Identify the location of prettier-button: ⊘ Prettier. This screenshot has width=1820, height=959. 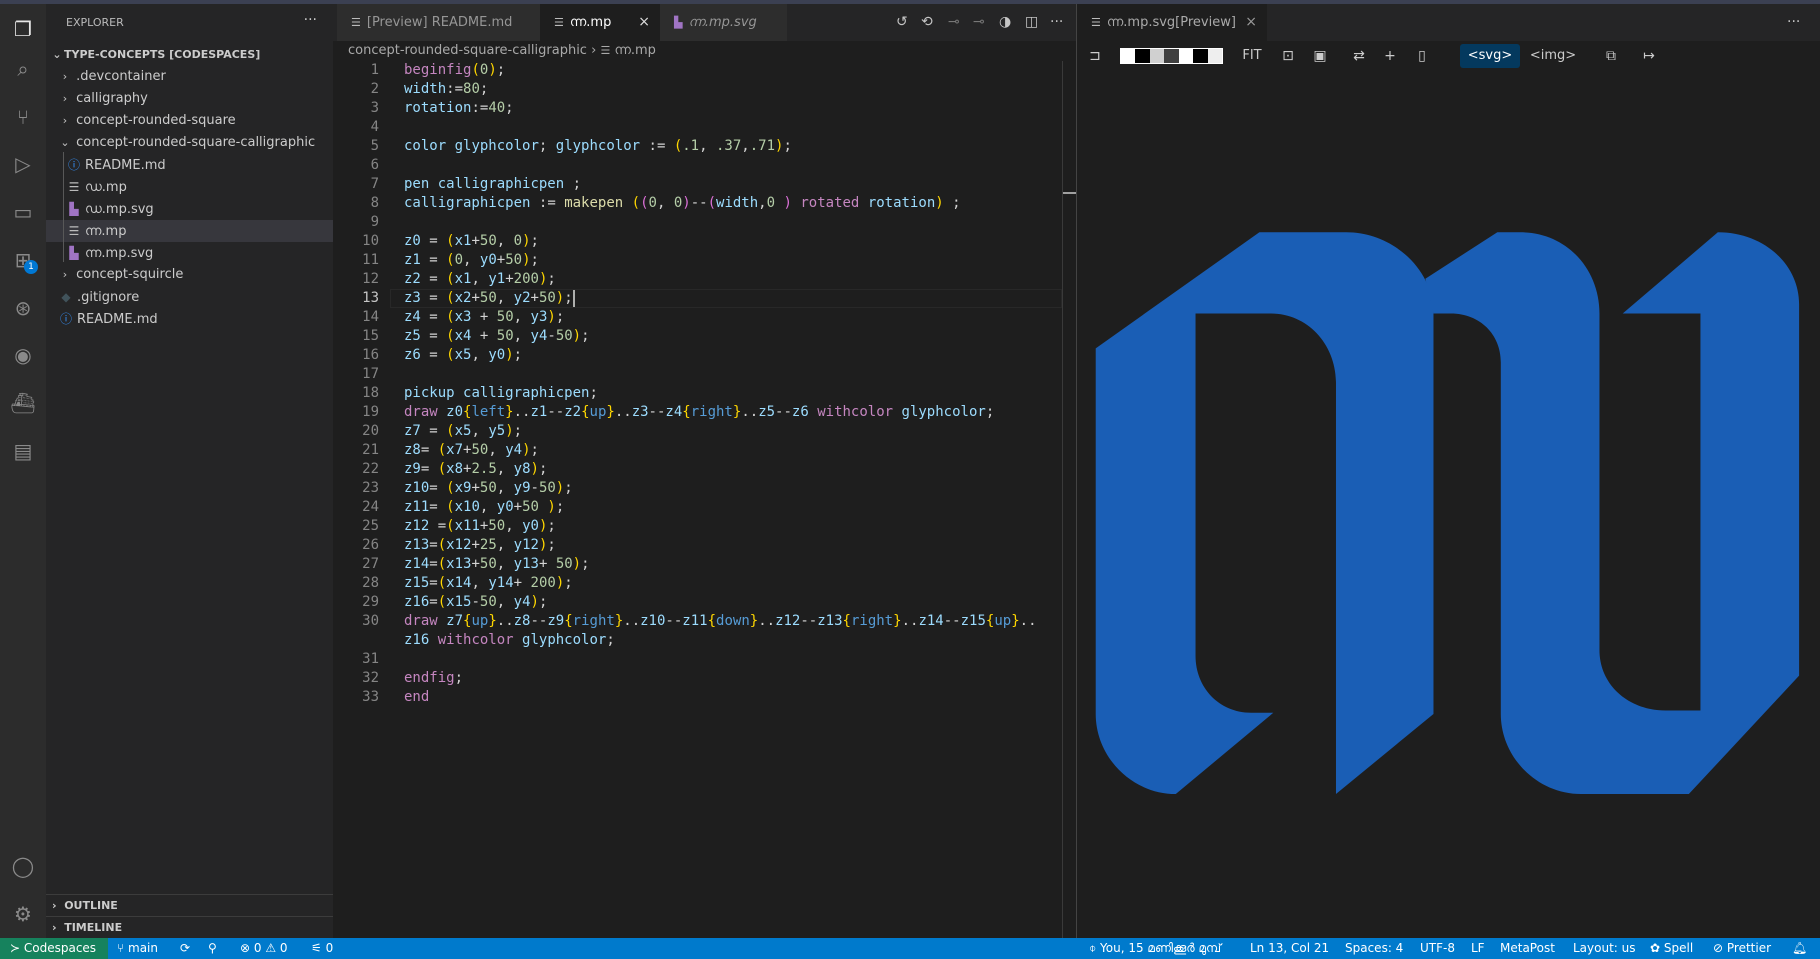
(1742, 948).